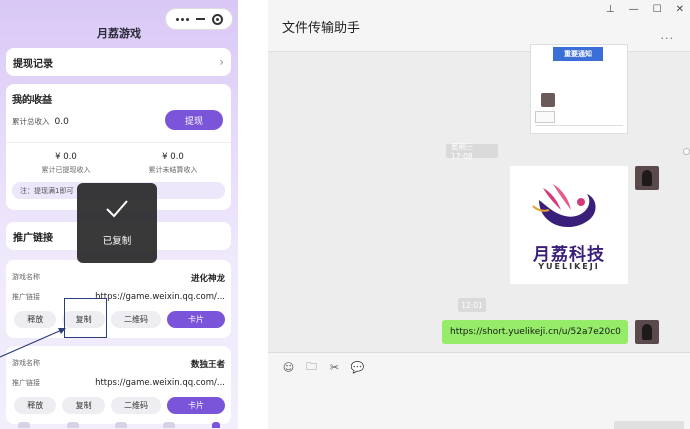 The image size is (690, 429). Describe the element at coordinates (579, 89) in the screenshot. I see `image-message-screenshot: 重要通知` at that location.